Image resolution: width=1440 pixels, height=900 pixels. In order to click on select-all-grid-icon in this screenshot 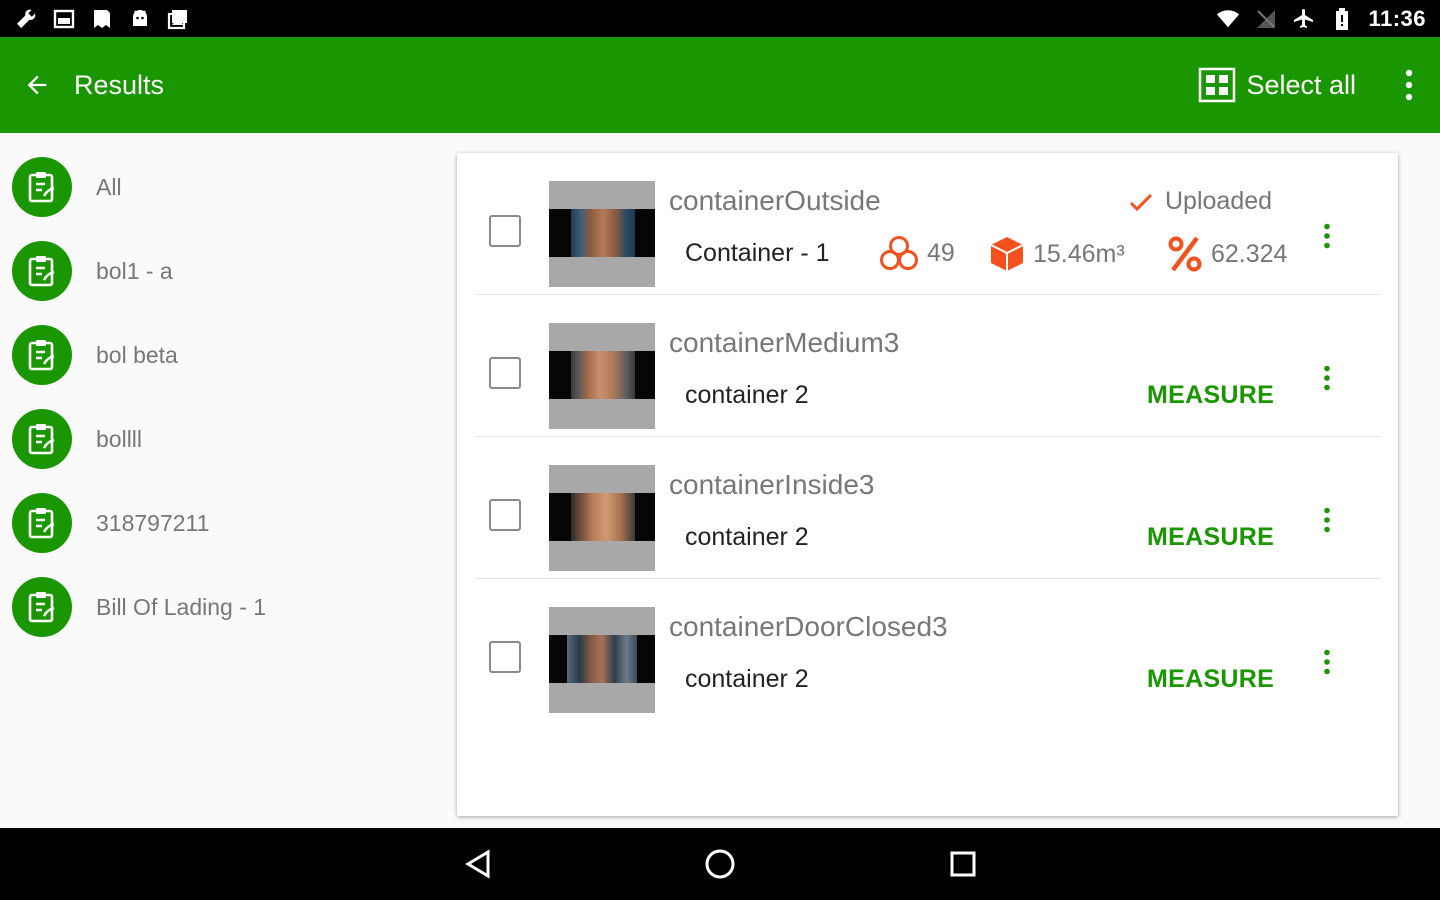, I will do `click(1217, 85)`.